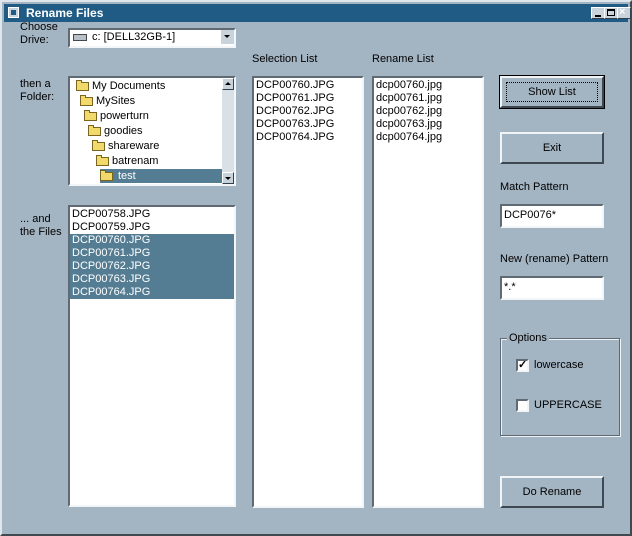 The height and width of the screenshot is (536, 632). Describe the element at coordinates (552, 216) in the screenshot. I see `match-pattern-input: DCP0076*` at that location.